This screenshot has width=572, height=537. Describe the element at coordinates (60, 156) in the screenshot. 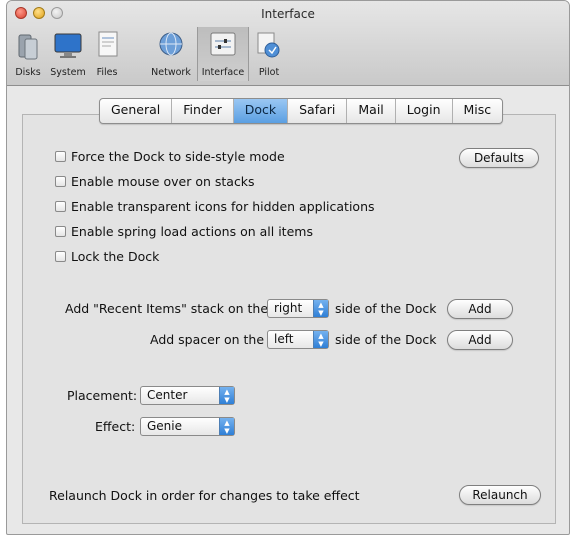

I see `force-side-style-checkbox` at that location.